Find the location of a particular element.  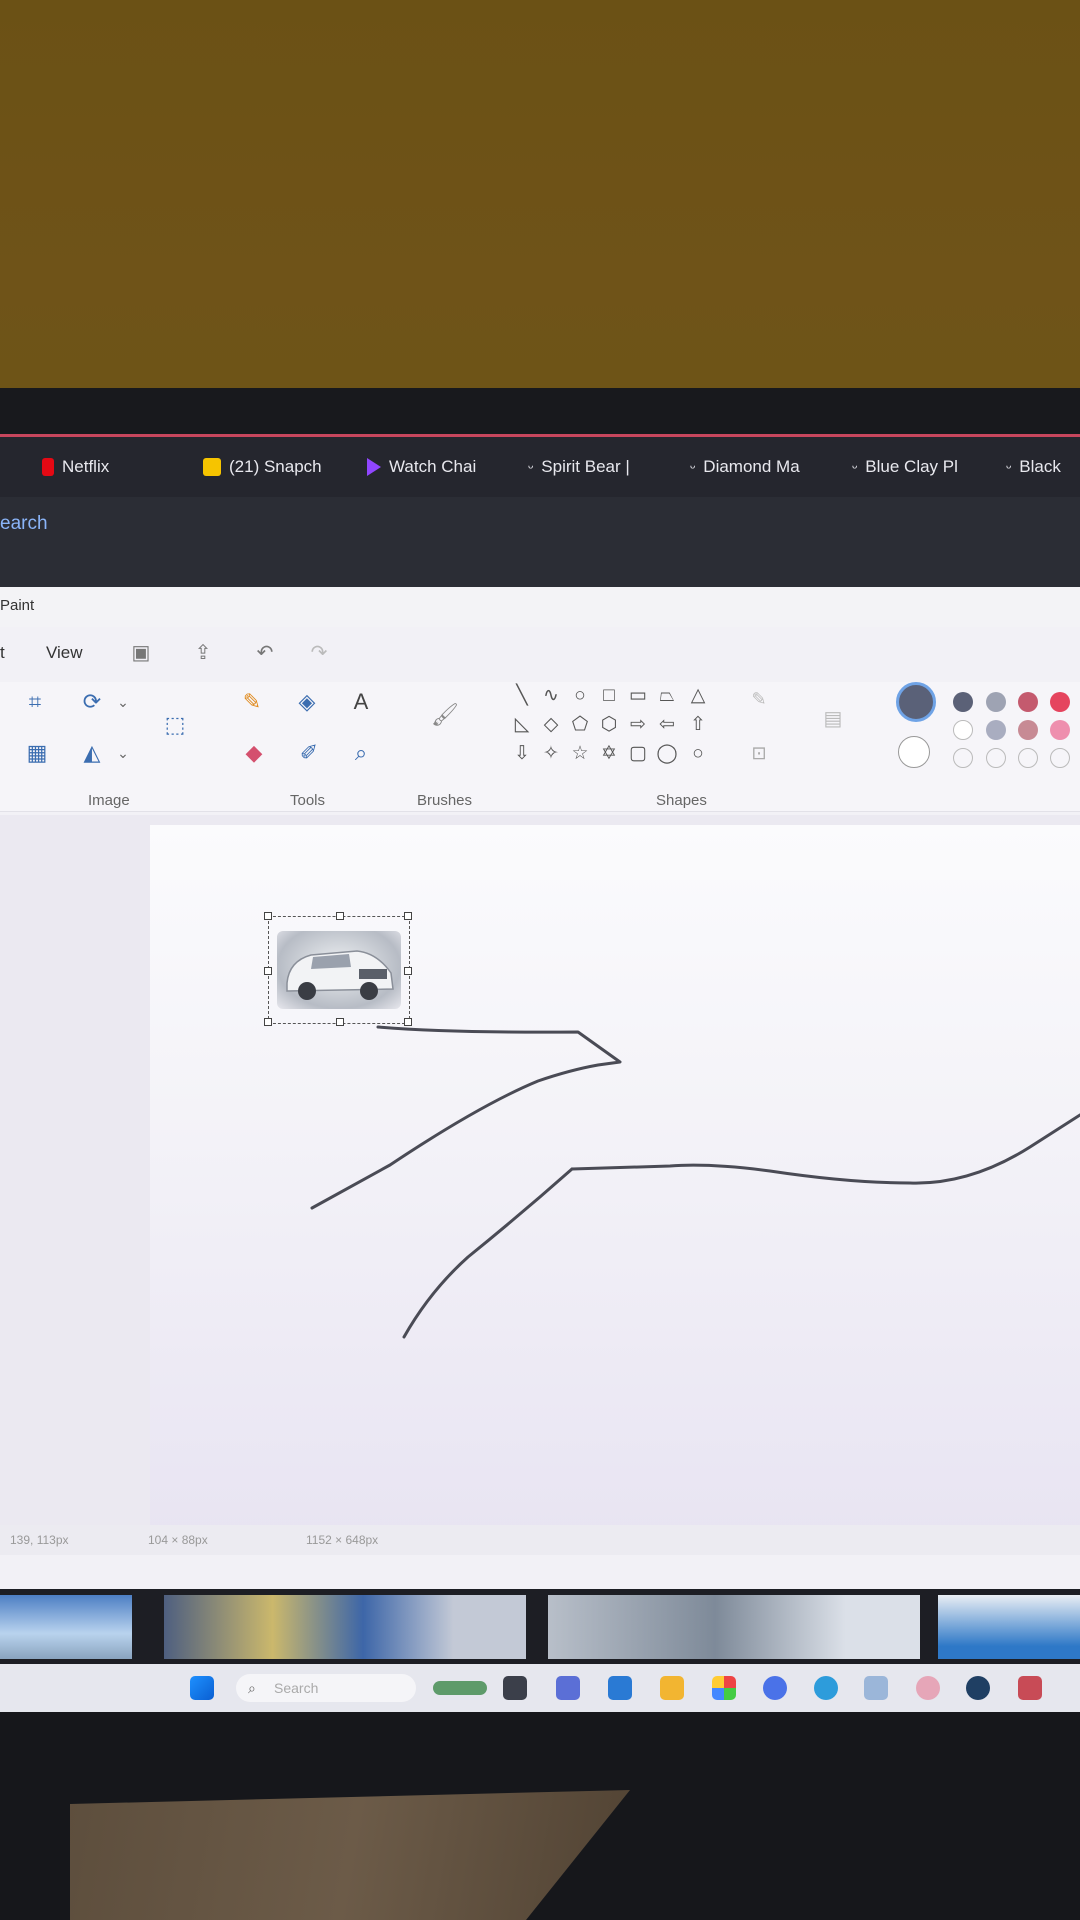

bookmark-snapchat: (21) Snapch is located at coordinates (264, 467).